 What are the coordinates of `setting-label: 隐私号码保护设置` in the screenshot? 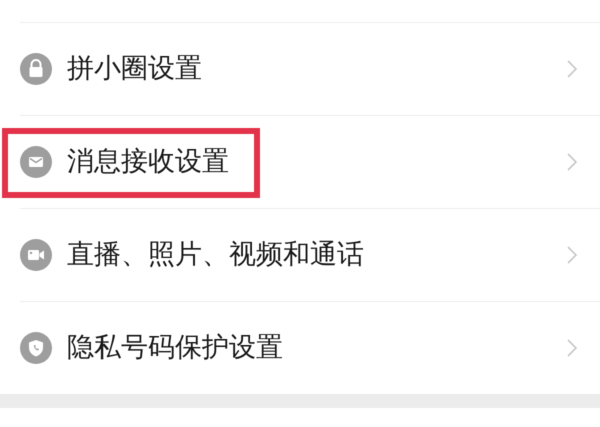 It's located at (175, 348).